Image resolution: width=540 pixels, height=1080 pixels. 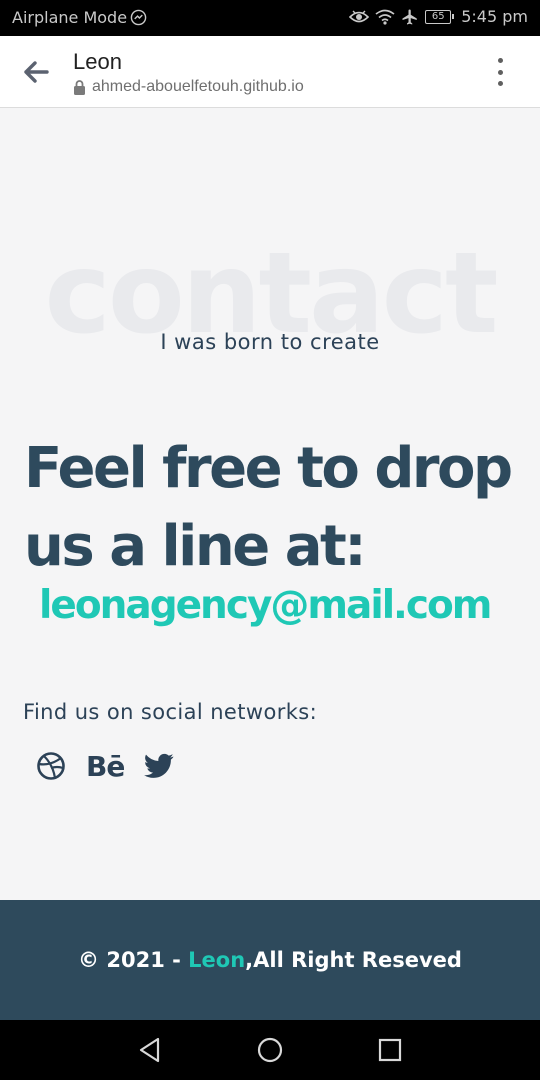 What do you see at coordinates (353, 960) in the screenshot?
I see `copyright-suffix: ,All Right Reseved` at bounding box center [353, 960].